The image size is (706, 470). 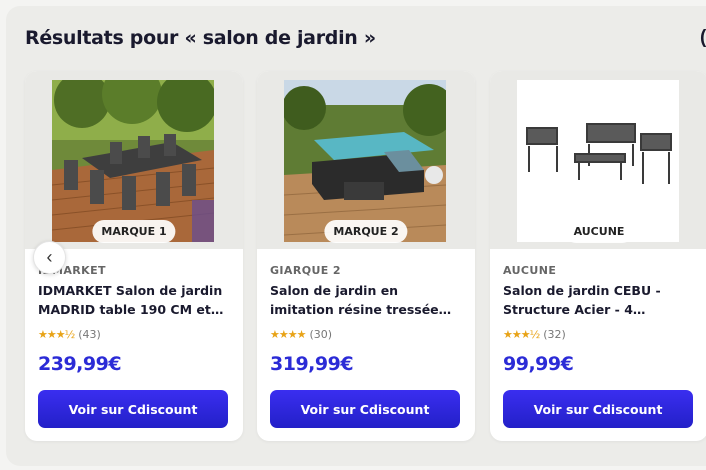 I want to click on product-brand: GIARQUE 2, so click(x=305, y=270).